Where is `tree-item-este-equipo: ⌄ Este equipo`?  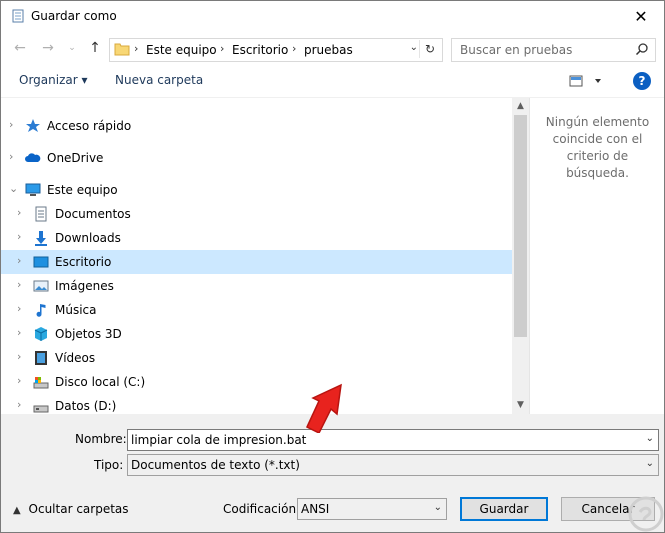
tree-item-este-equipo: ⌄ Este equipo is located at coordinates (256, 190).